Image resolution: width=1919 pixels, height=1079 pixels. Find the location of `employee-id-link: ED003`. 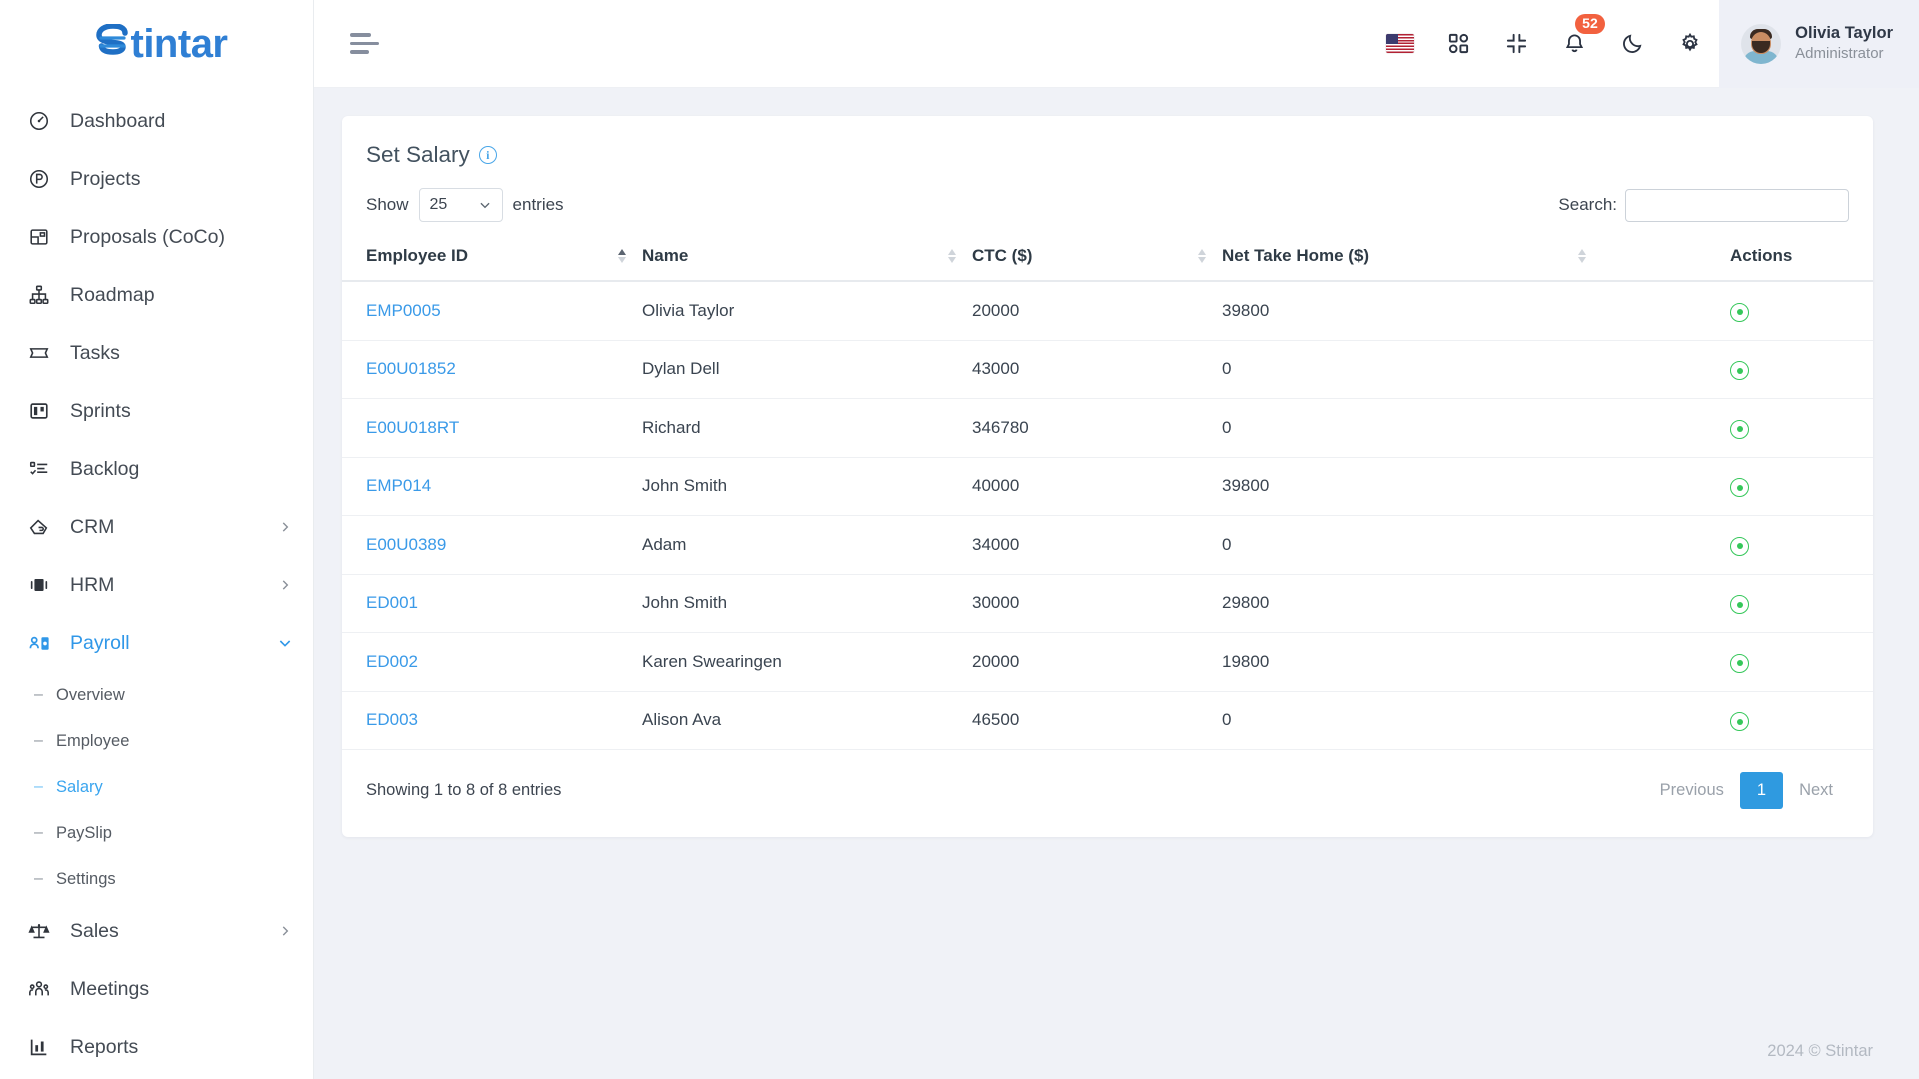

employee-id-link: ED003 is located at coordinates (392, 719).